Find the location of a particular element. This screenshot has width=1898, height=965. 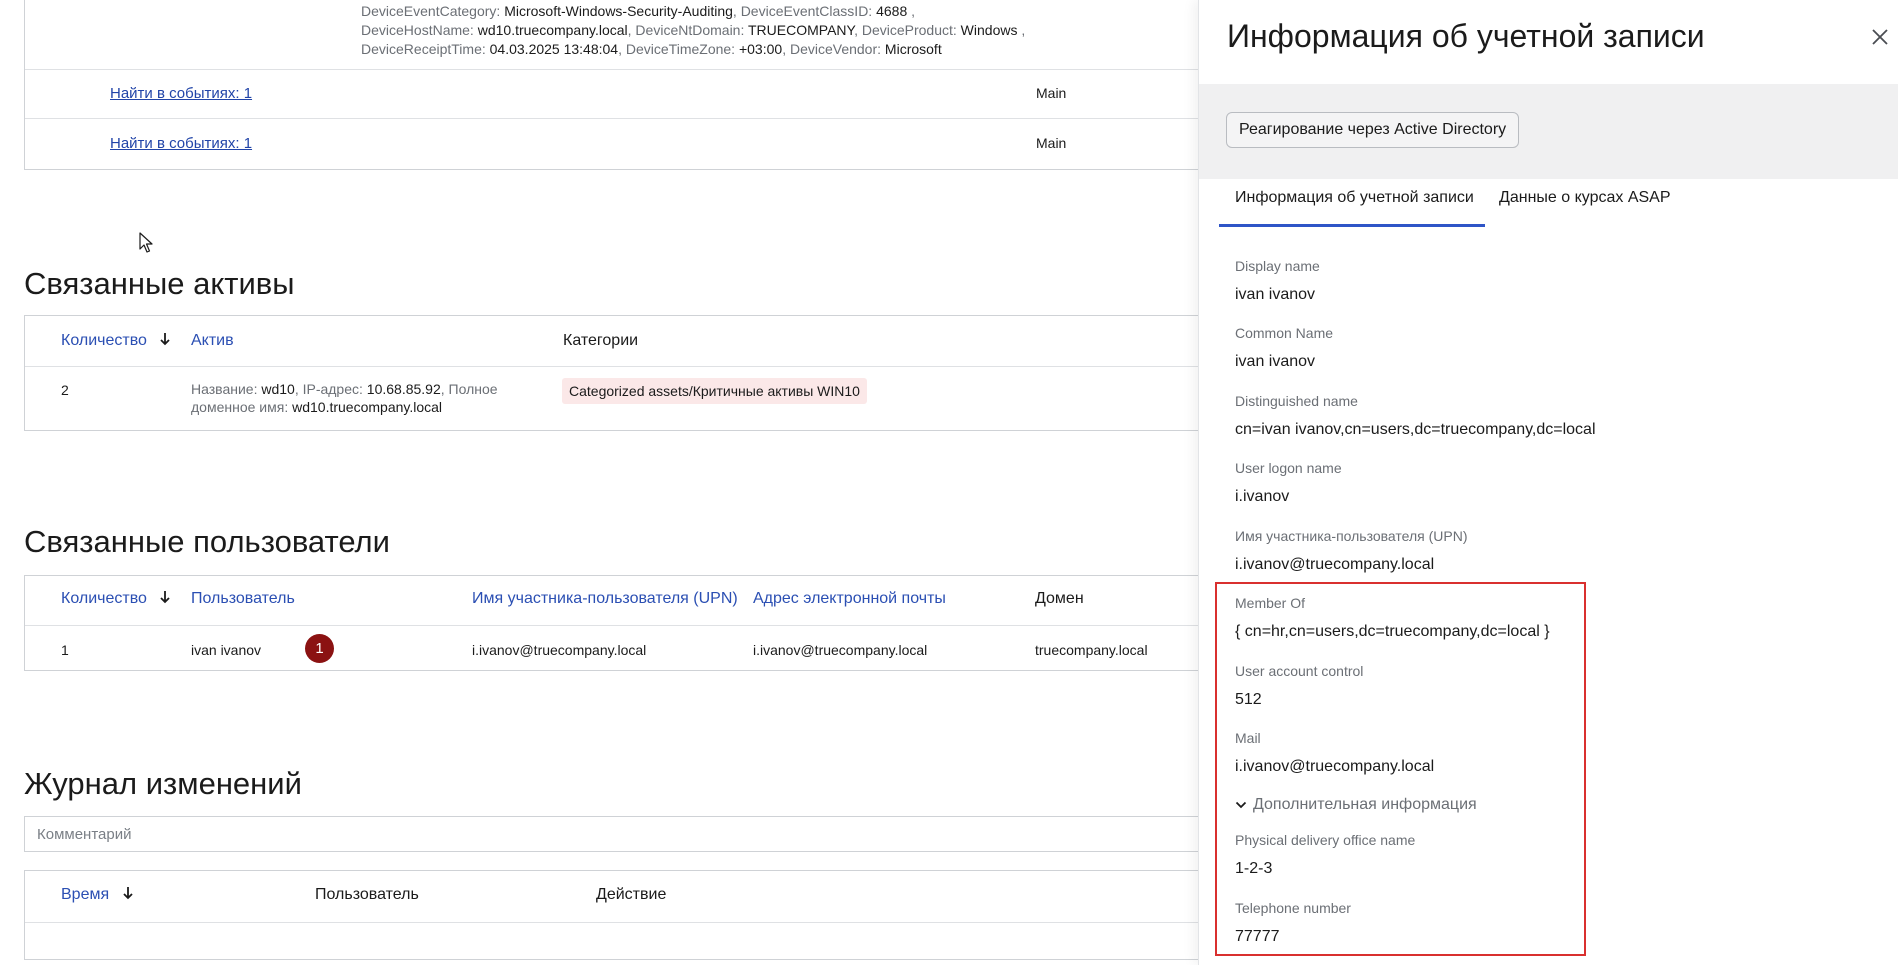

col-header-domain: Домен is located at coordinates (1059, 598).